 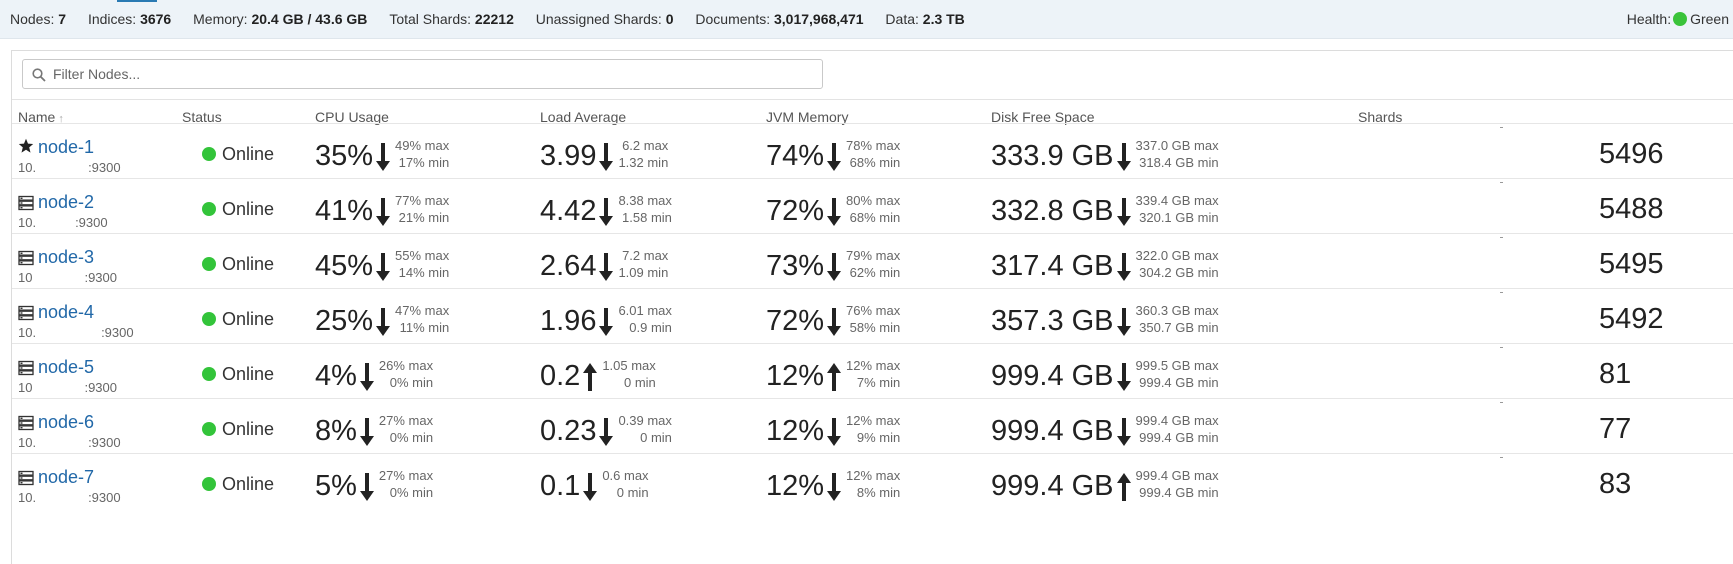 What do you see at coordinates (344, 156) in the screenshot?
I see `cpu-current-value: 35%` at bounding box center [344, 156].